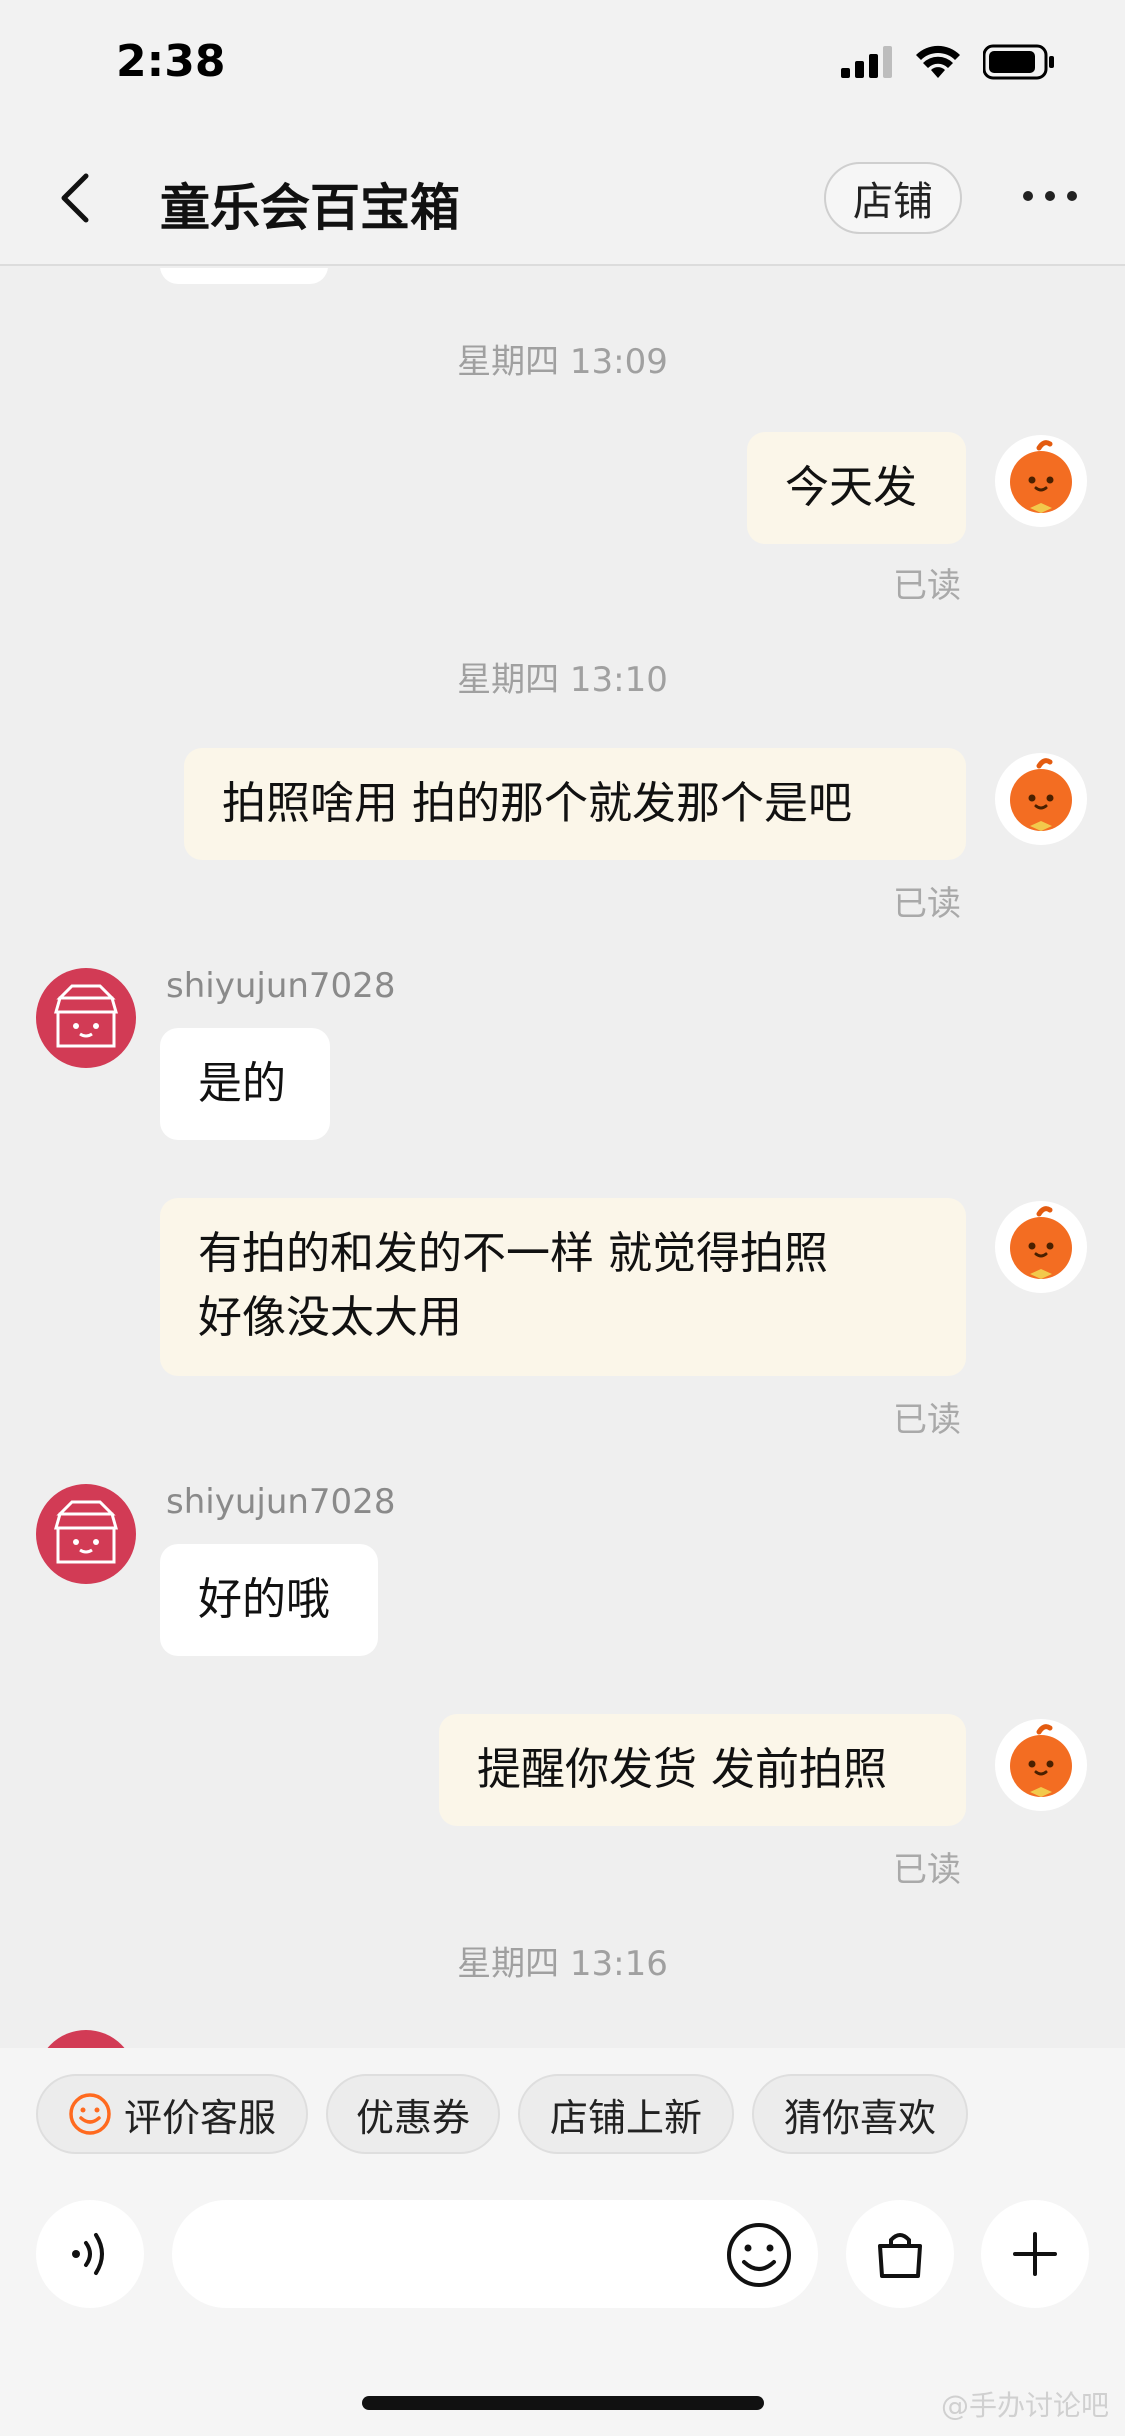  Describe the element at coordinates (562, 1964) in the screenshot. I see `timestamp: 星期四 13:16` at that location.